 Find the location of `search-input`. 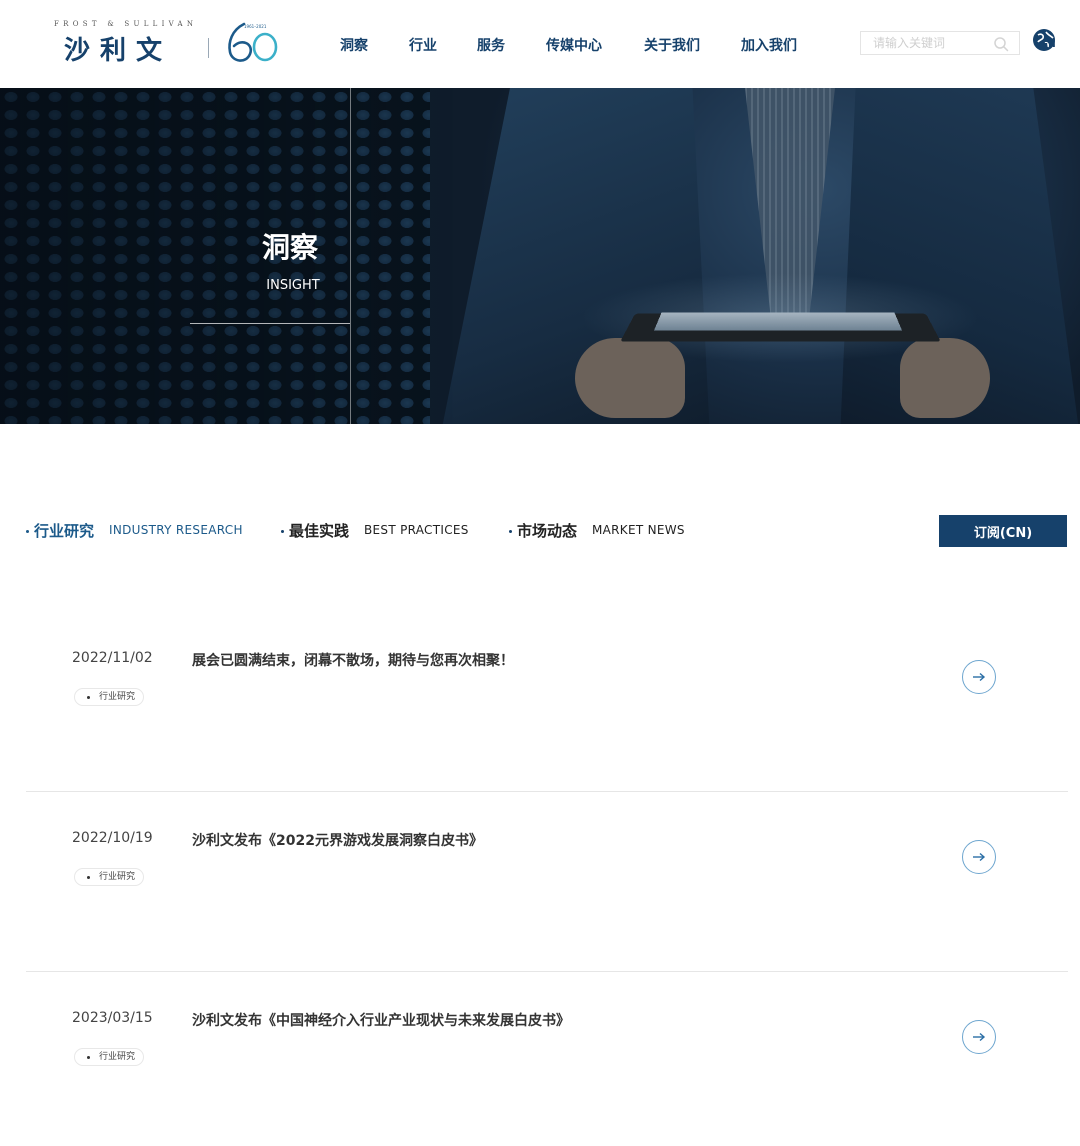

search-input is located at coordinates (925, 43).